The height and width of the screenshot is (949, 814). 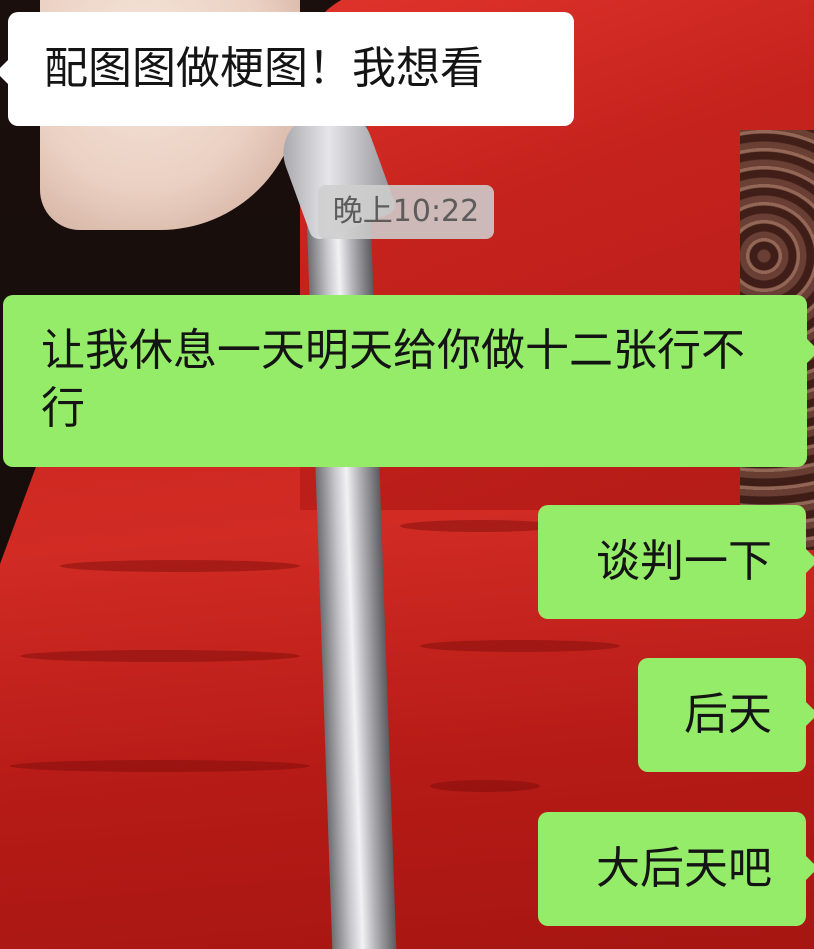 I want to click on message-timestamp: 晚上10:22, so click(x=406, y=212).